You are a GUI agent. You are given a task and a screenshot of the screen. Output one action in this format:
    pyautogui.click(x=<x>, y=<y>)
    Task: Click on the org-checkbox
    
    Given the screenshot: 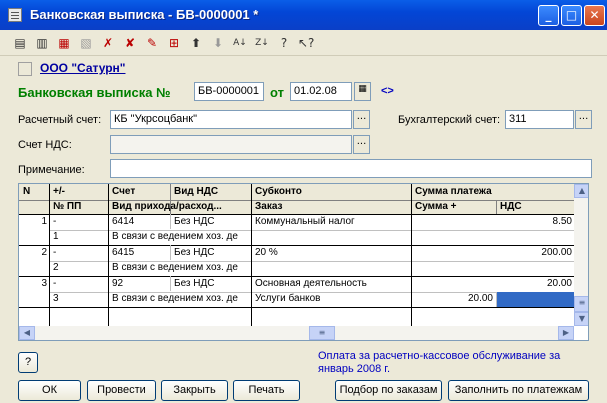 What is the action you would take?
    pyautogui.click(x=25, y=69)
    